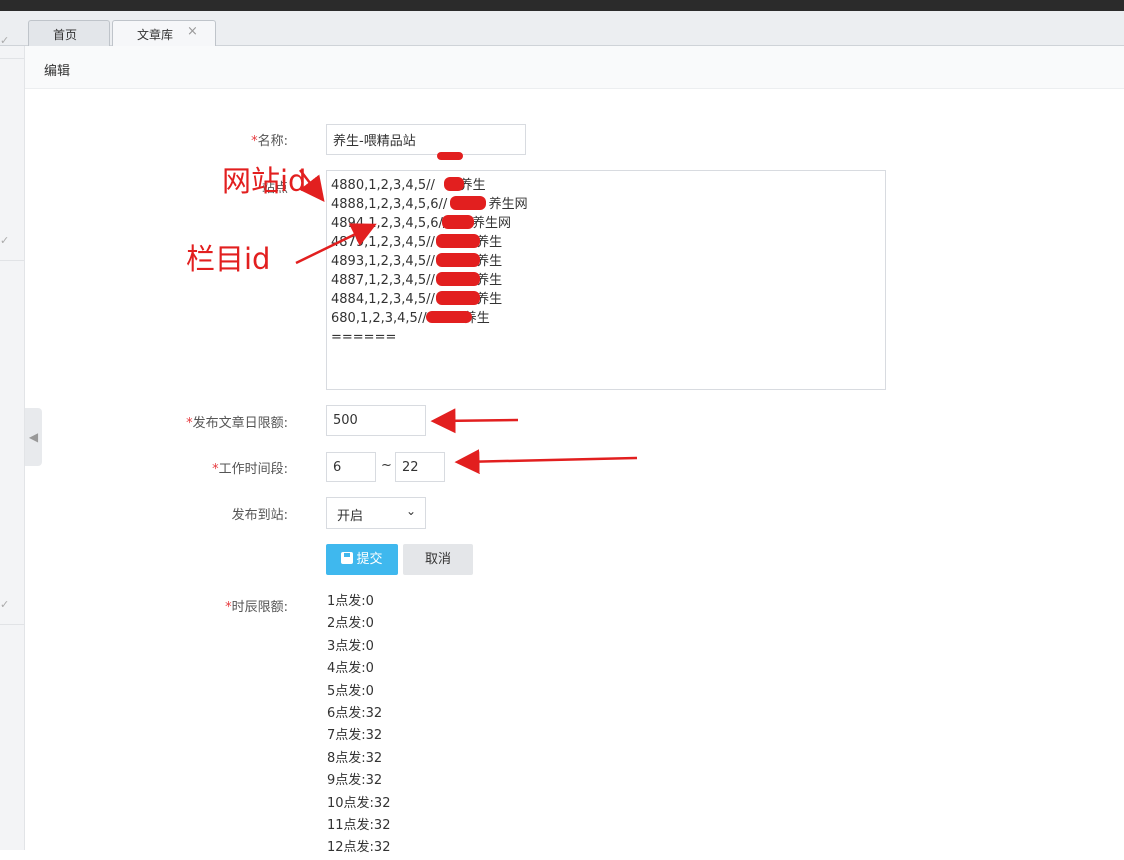  I want to click on arrow-work-hours, so click(546, 462).